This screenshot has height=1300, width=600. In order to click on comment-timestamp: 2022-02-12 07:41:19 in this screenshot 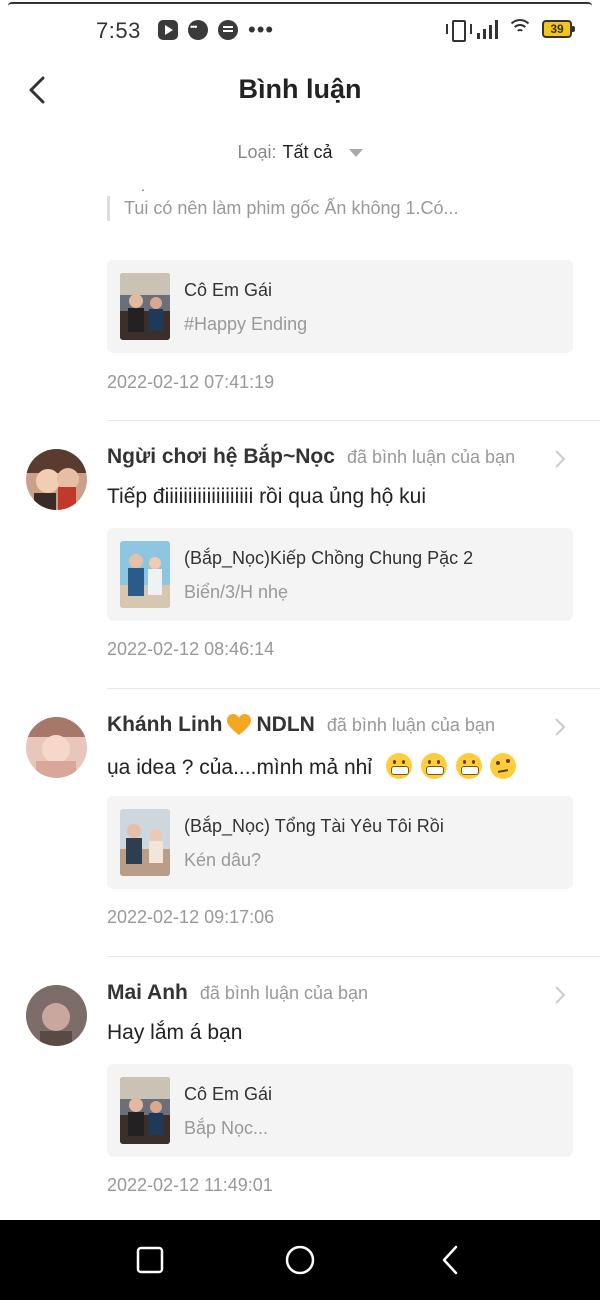, I will do `click(191, 382)`.